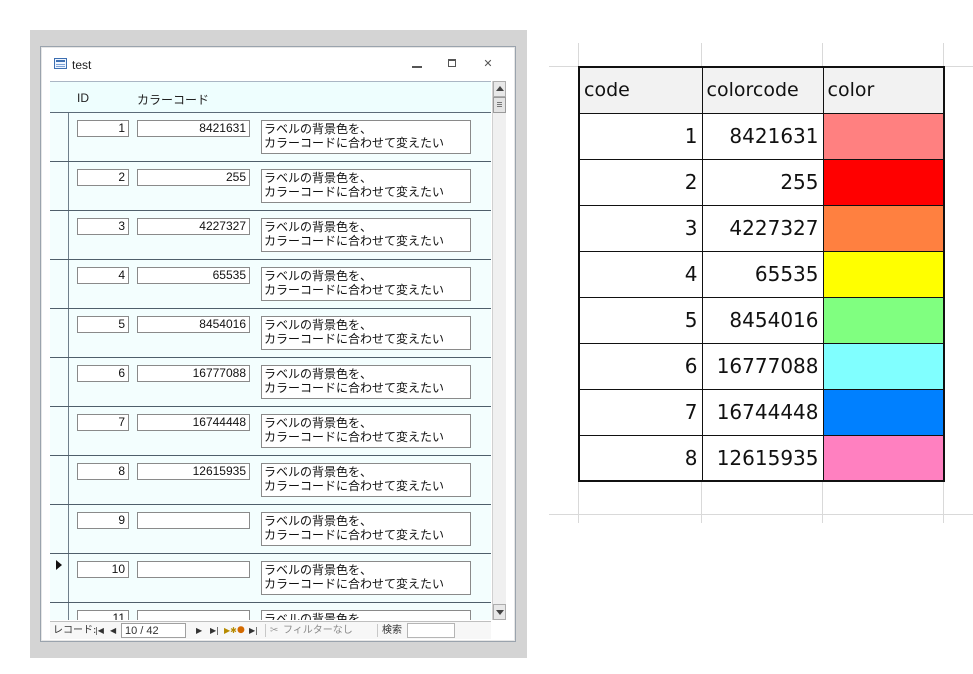 The width and height of the screenshot is (973, 674). What do you see at coordinates (103, 373) in the screenshot?
I see `id-field: 6` at bounding box center [103, 373].